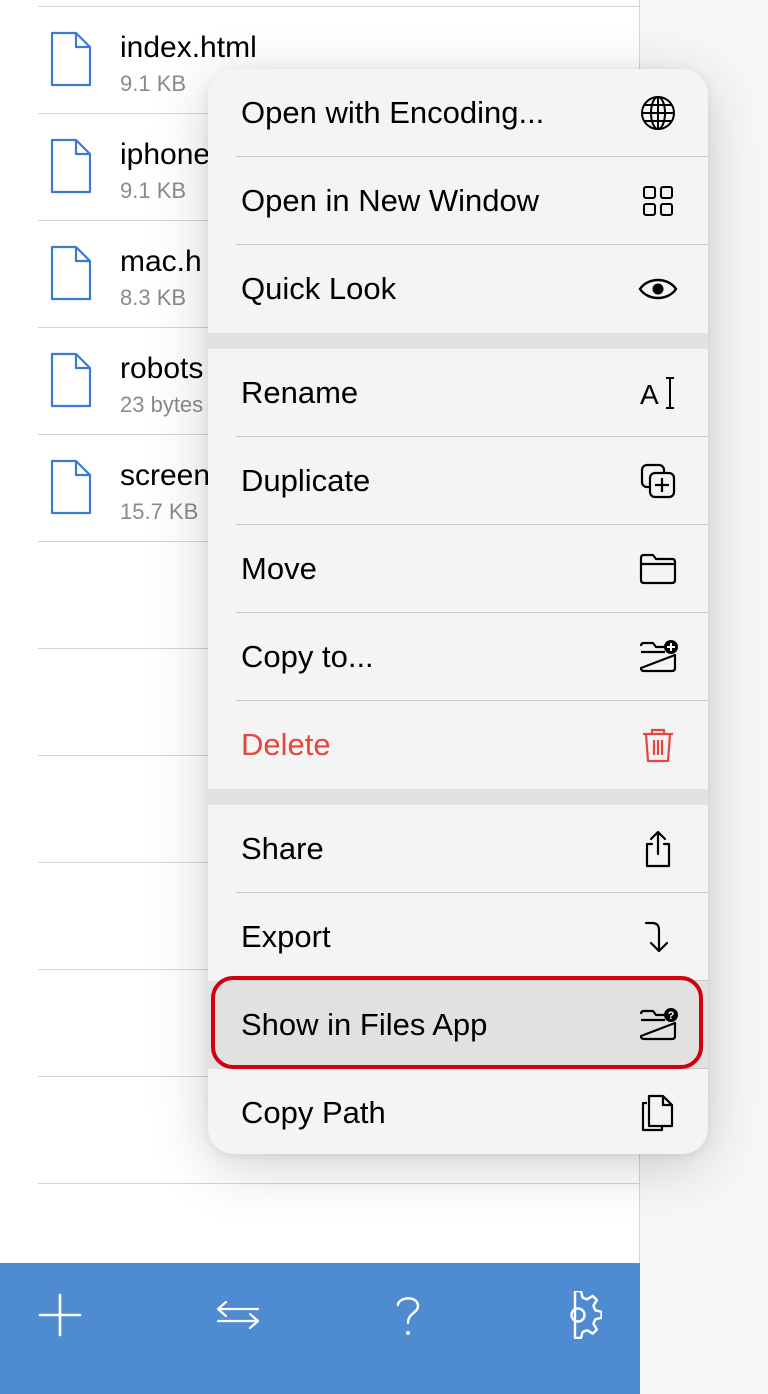 This screenshot has width=768, height=1394. Describe the element at coordinates (313, 1112) in the screenshot. I see `menu-item-label: Copy Path` at that location.